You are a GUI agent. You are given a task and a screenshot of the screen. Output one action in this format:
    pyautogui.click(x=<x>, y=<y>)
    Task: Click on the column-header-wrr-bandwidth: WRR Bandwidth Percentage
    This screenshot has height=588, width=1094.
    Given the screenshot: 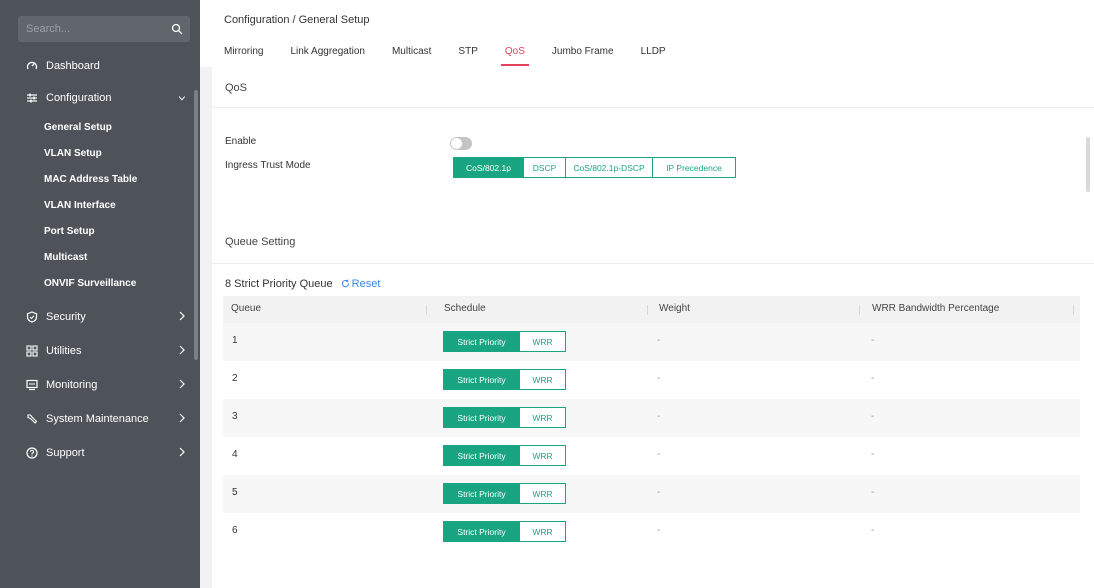 What is the action you would take?
    pyautogui.click(x=936, y=308)
    